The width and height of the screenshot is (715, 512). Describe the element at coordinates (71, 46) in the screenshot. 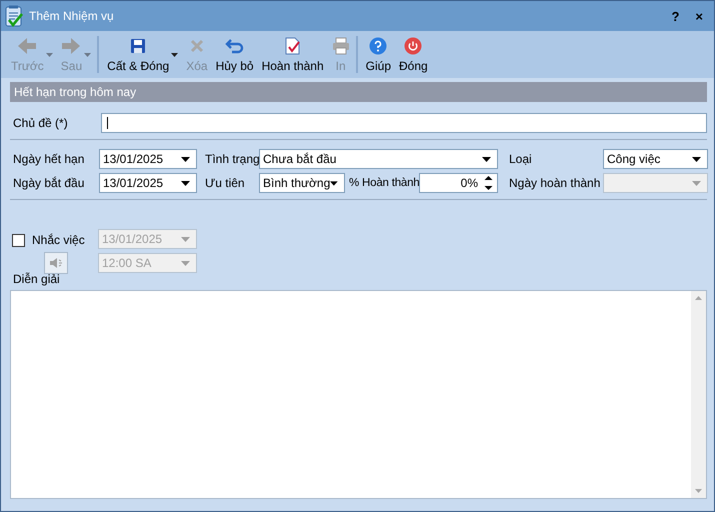

I see `right-arrow-icon` at that location.